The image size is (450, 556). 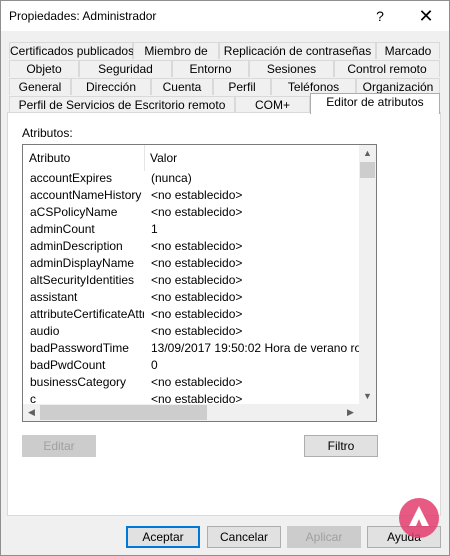 What do you see at coordinates (272, 104) in the screenshot?
I see `tab-com-plus: COM+` at bounding box center [272, 104].